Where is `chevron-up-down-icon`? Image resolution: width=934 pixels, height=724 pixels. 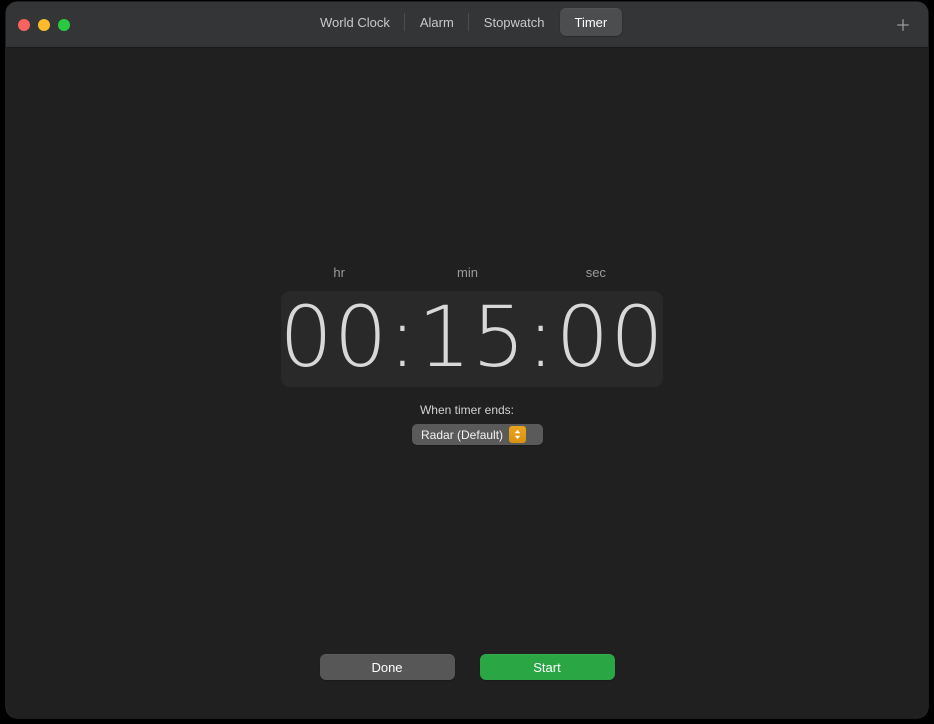
chevron-up-down-icon is located at coordinates (518, 434).